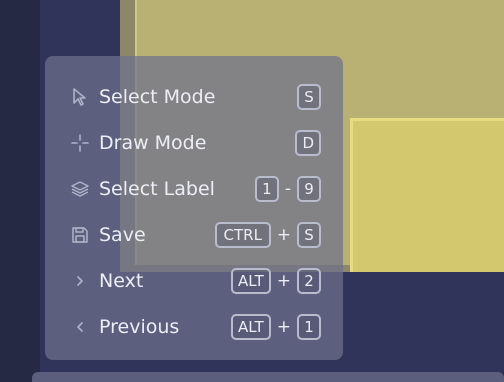  I want to click on key-cap: D, so click(308, 143).